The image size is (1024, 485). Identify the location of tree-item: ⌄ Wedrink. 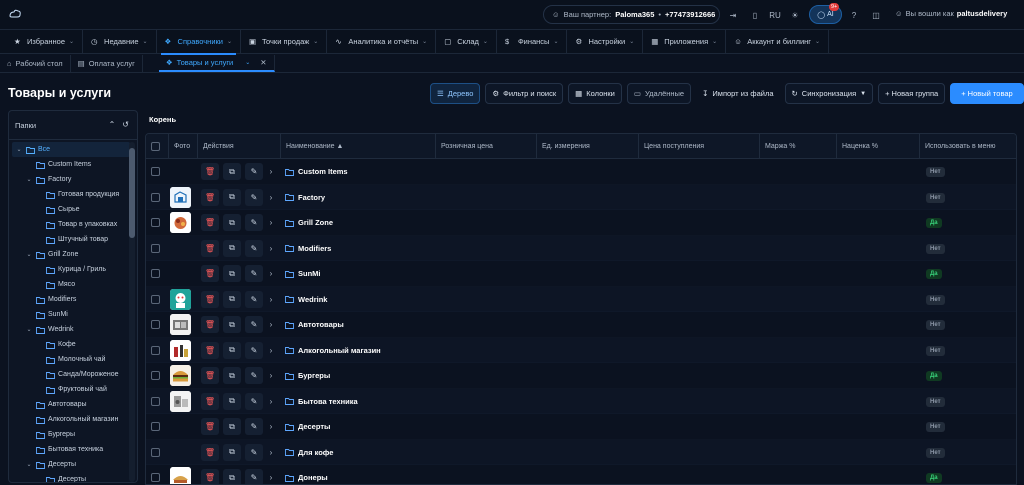
(71, 329).